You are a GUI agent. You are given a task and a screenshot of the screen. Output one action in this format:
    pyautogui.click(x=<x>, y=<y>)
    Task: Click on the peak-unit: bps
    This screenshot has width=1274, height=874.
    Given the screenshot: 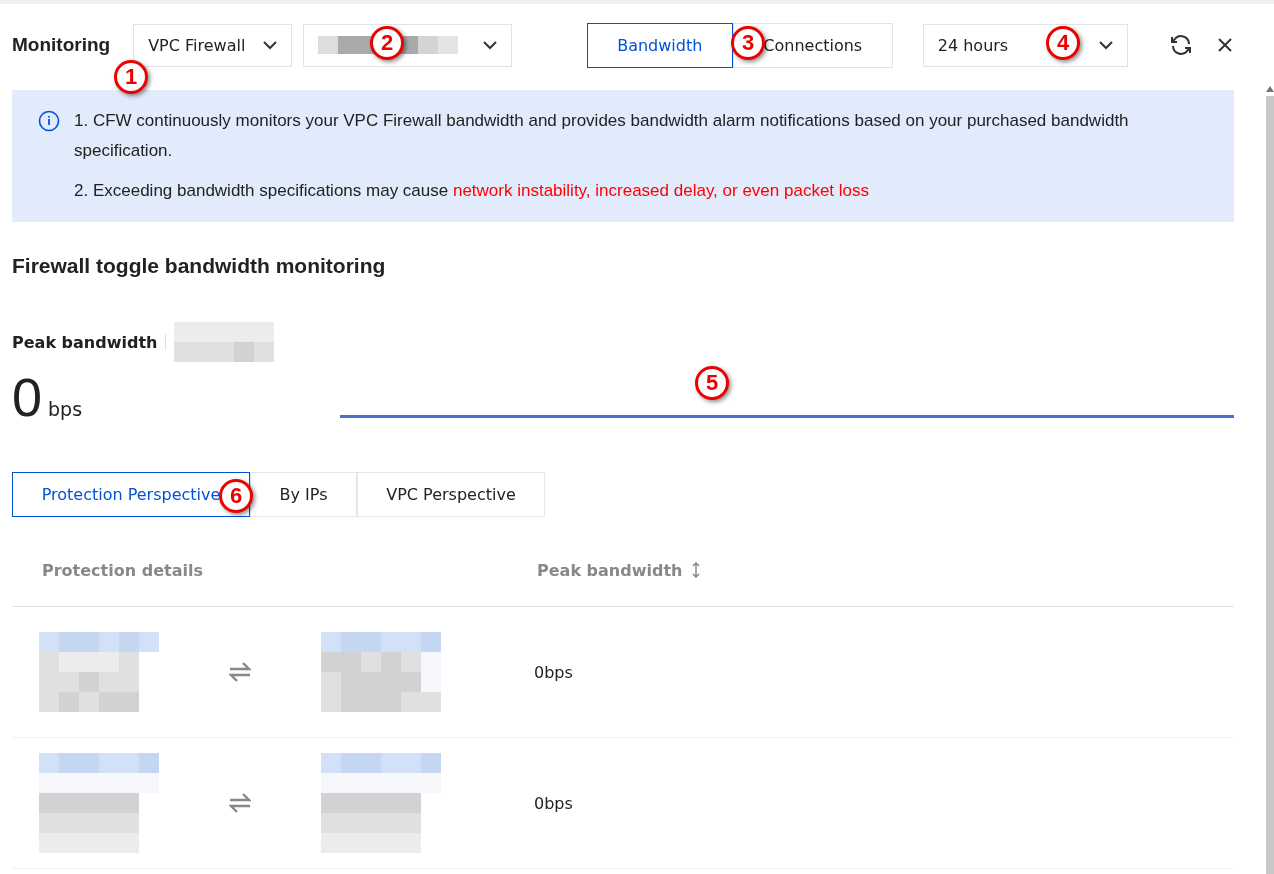 What is the action you would take?
    pyautogui.click(x=65, y=409)
    